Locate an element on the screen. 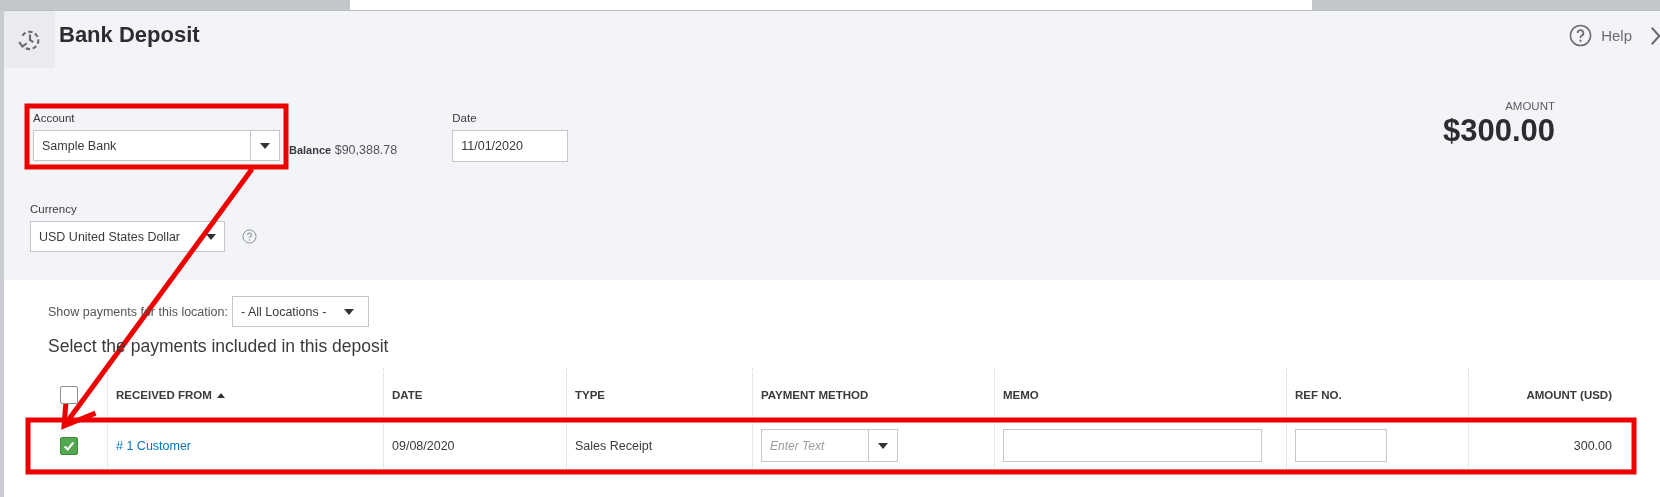 The image size is (1660, 497). amount-total: $300.00 is located at coordinates (1498, 131).